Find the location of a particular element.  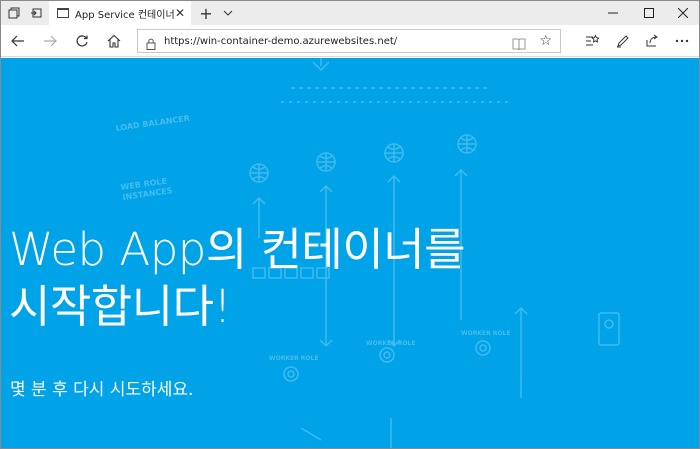

tab-bar: App Service 컨테이너 ✕ + is located at coordinates (350, 13).